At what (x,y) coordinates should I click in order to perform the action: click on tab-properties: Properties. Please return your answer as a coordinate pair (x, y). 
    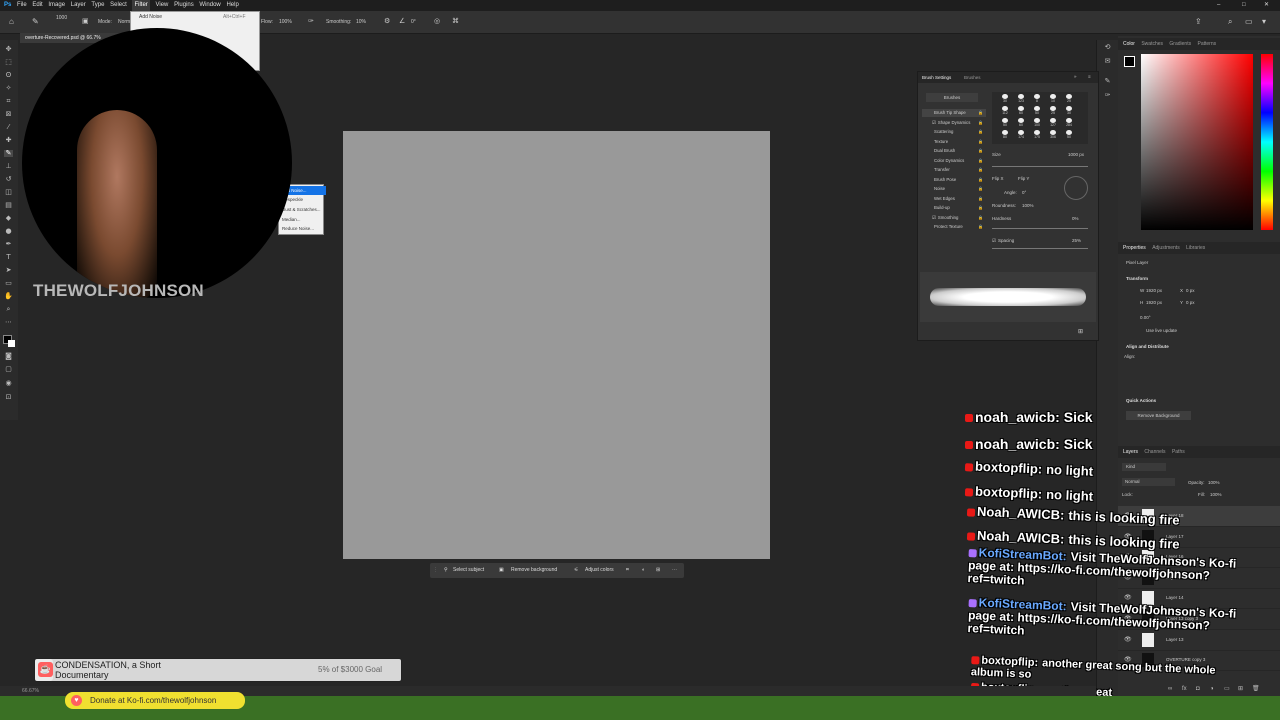
    Looking at the image, I should click on (1134, 248).